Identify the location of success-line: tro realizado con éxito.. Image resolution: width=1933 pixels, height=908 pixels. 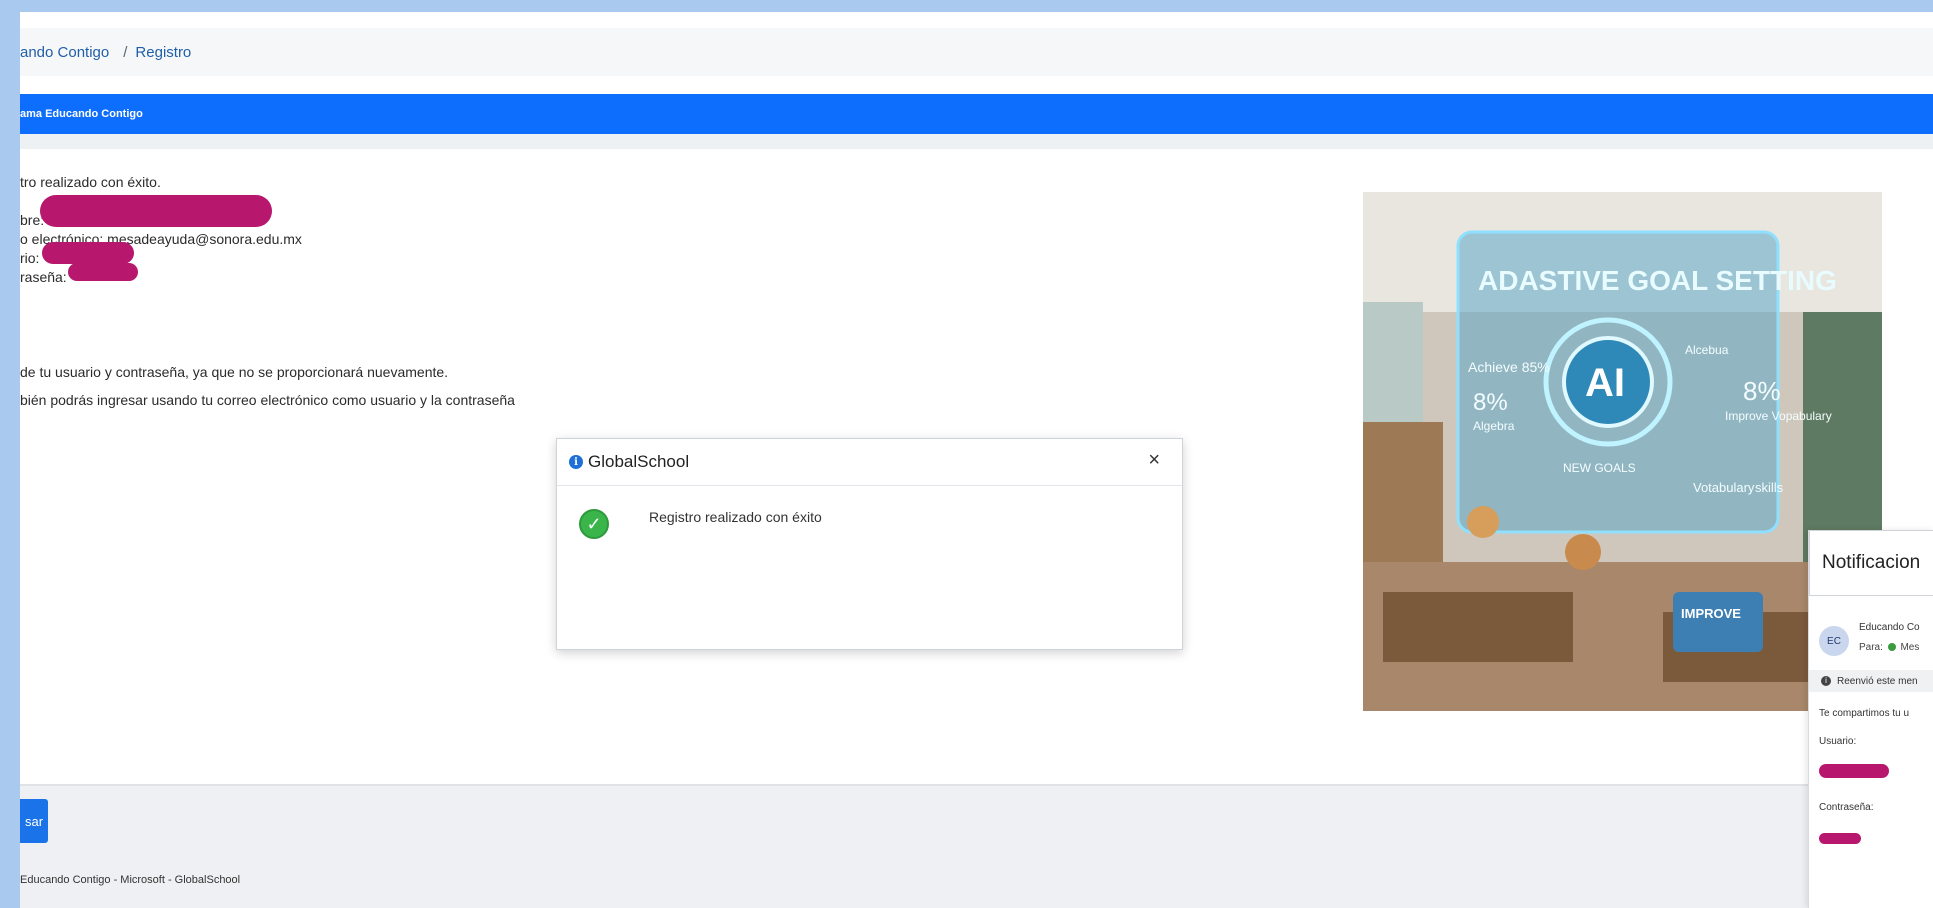
(90, 182).